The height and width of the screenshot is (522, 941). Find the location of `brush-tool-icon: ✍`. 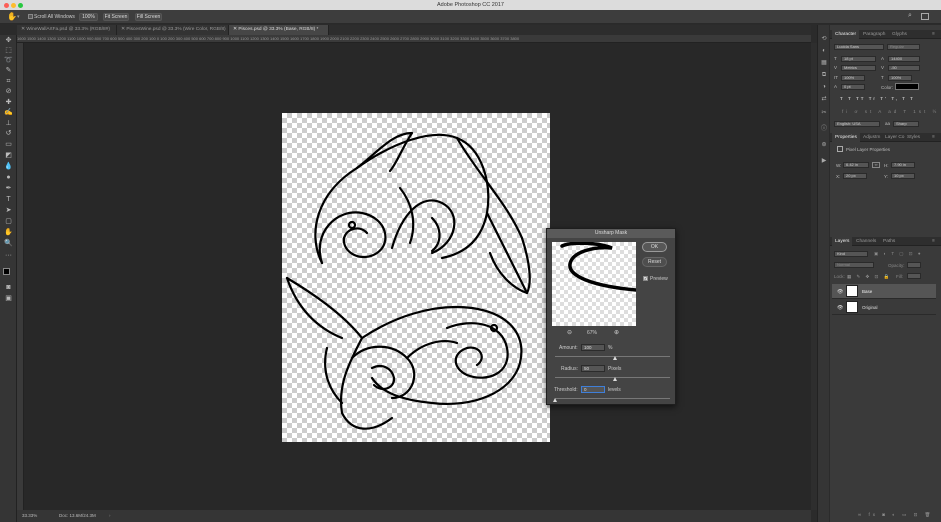

brush-tool-icon: ✍ is located at coordinates (8, 113).